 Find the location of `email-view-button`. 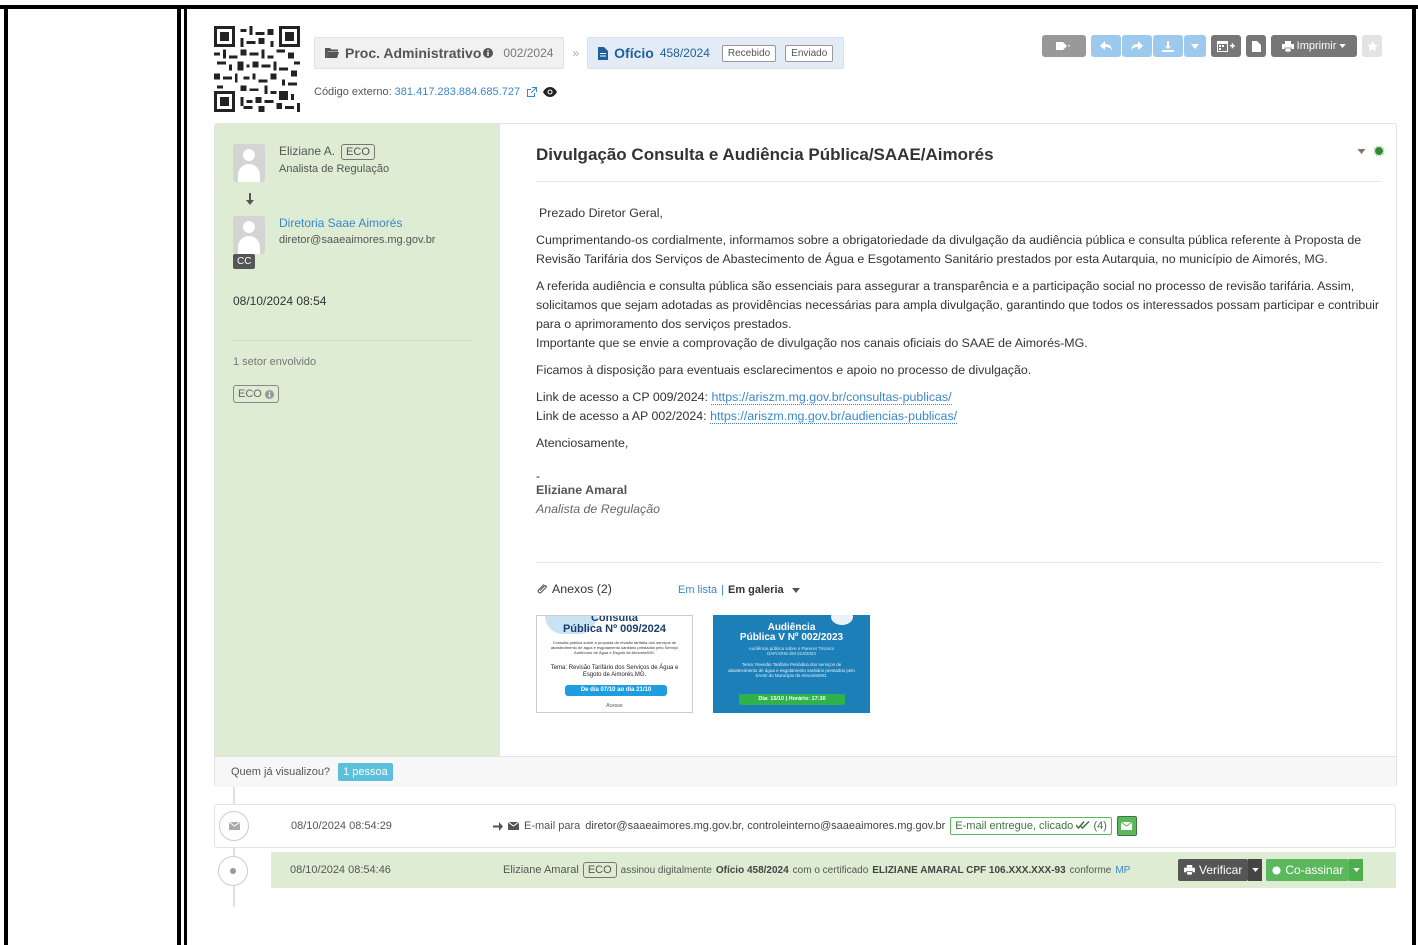

email-view-button is located at coordinates (1126, 826).